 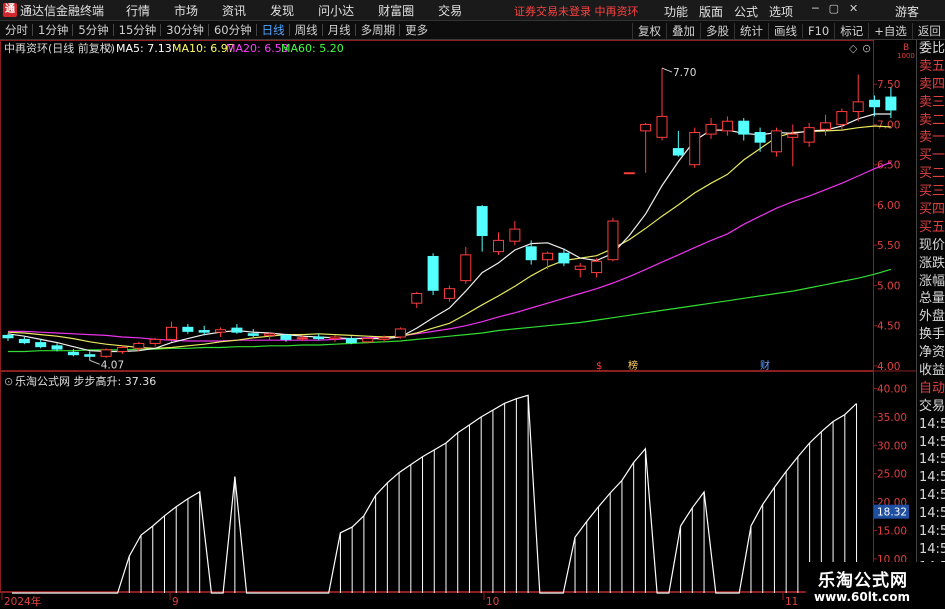 What do you see at coordinates (138, 10) in the screenshot?
I see `menu-item: 行情` at bounding box center [138, 10].